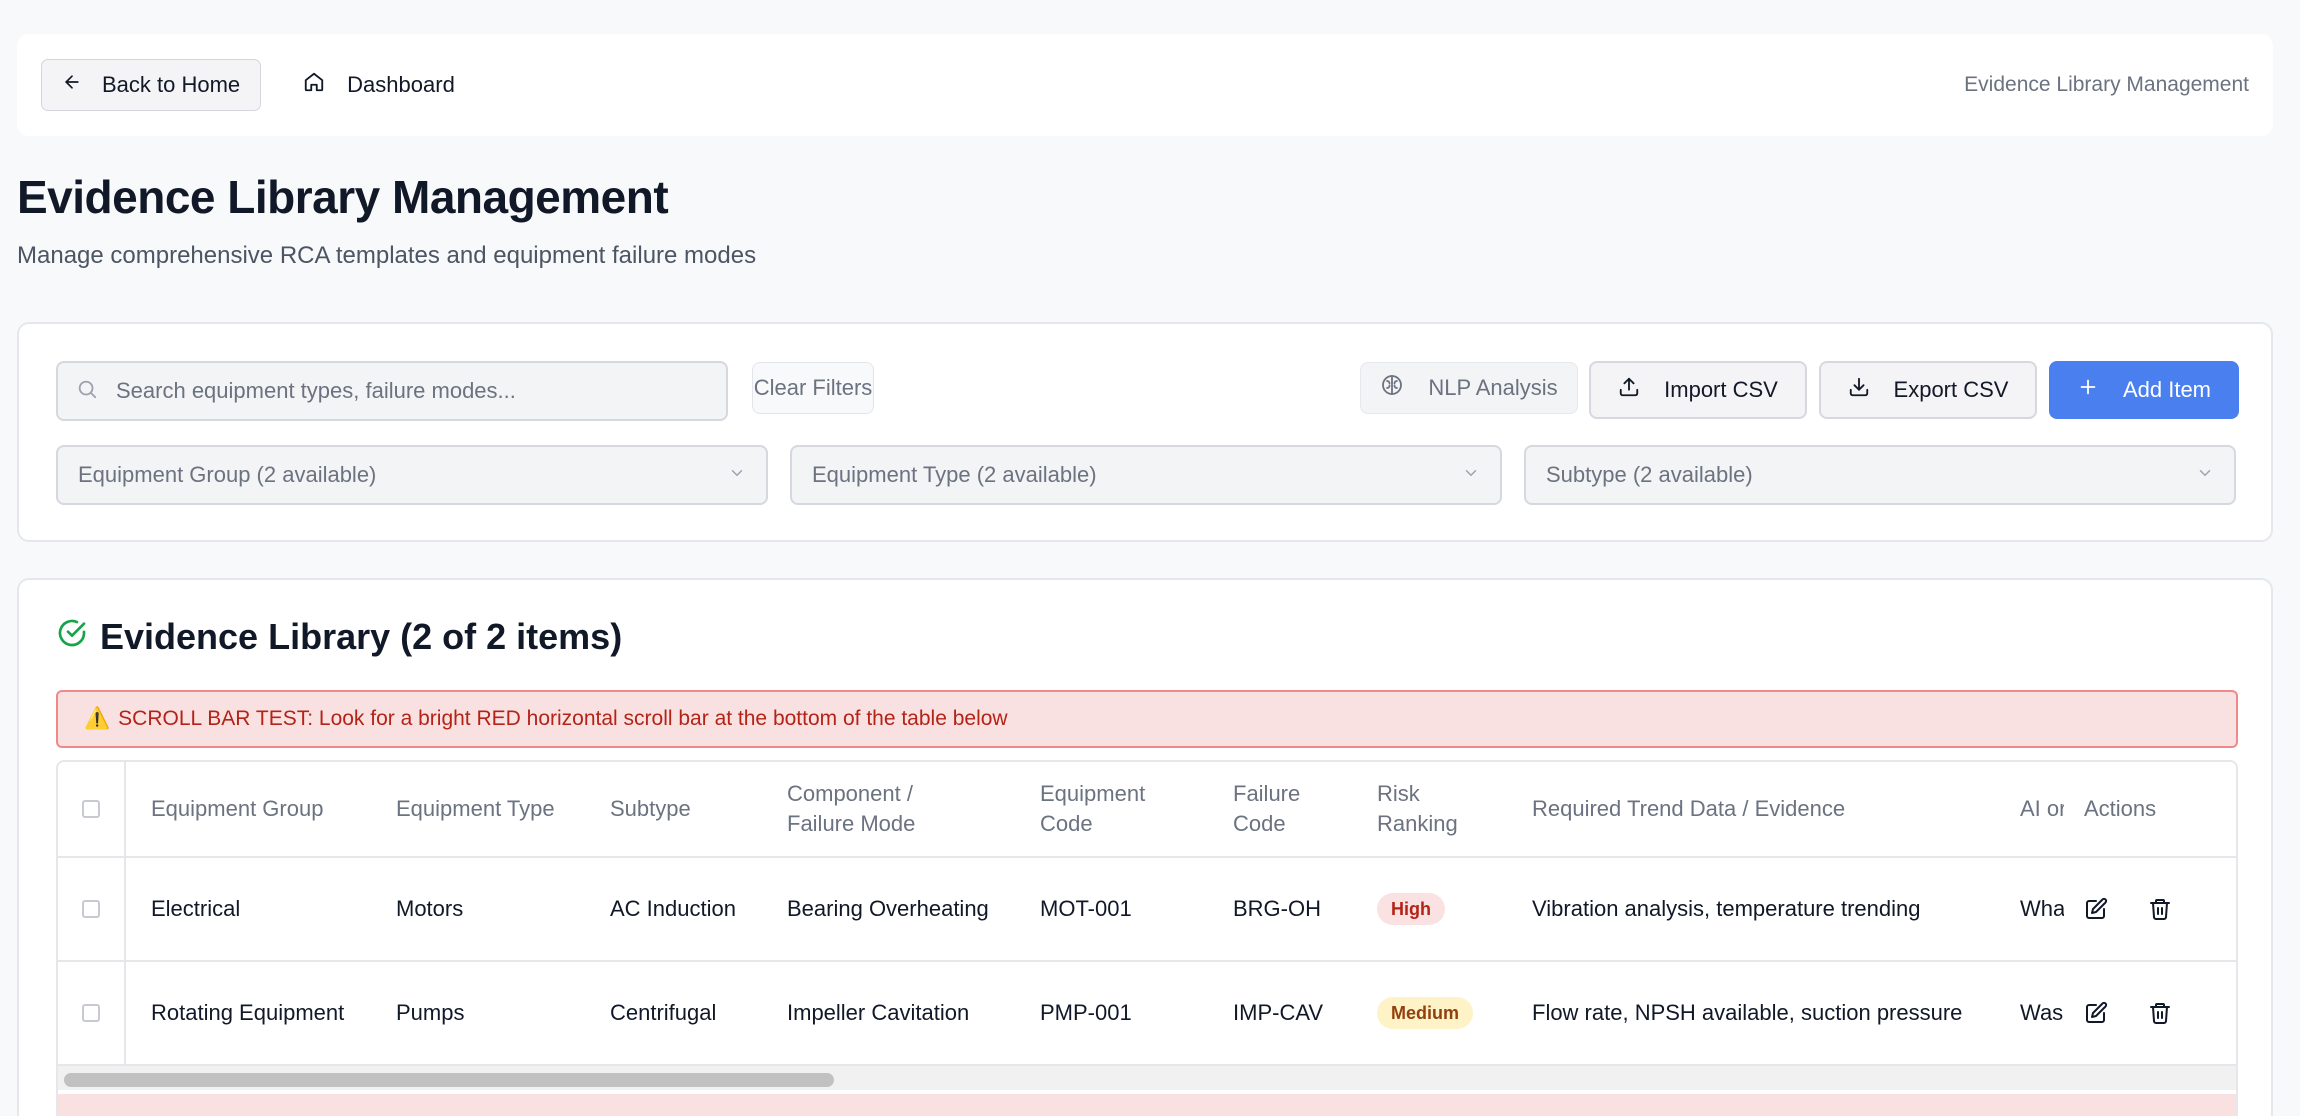  What do you see at coordinates (1721, 389) in the screenshot?
I see `import-csv-label: Import CSV` at bounding box center [1721, 389].